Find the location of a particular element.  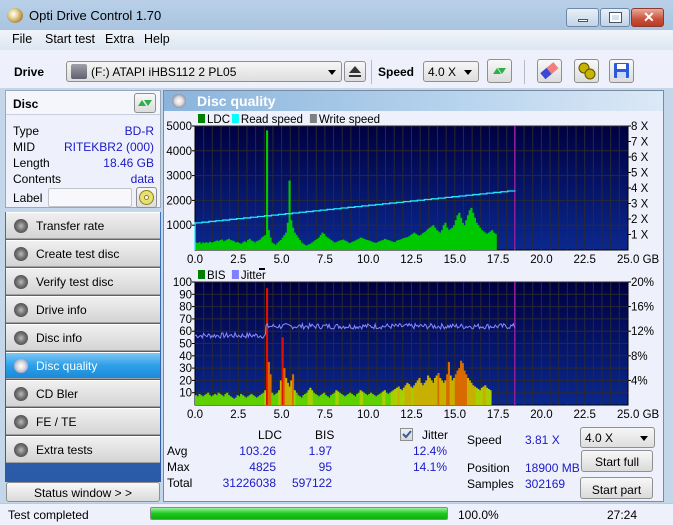

y-tick-label: 4000 is located at coordinates (179, 152).